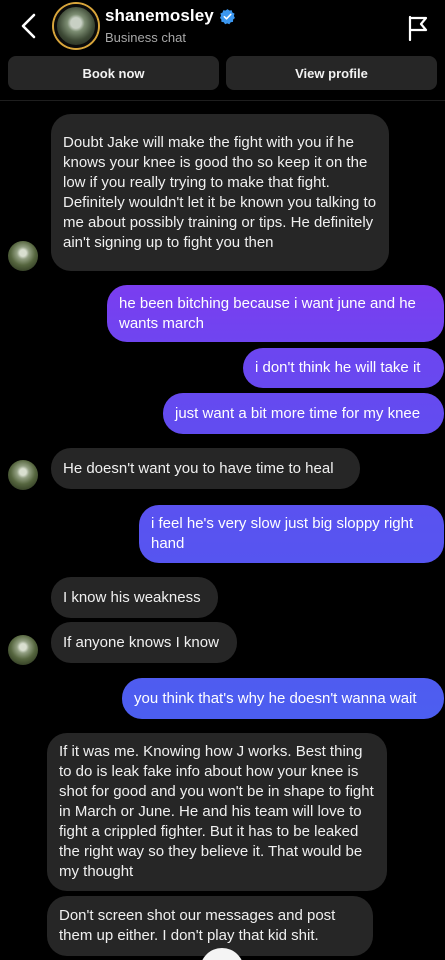 The height and width of the screenshot is (960, 445). I want to click on message-bubble-incoming: He doesn't want you to have time to heal, so click(205, 468).